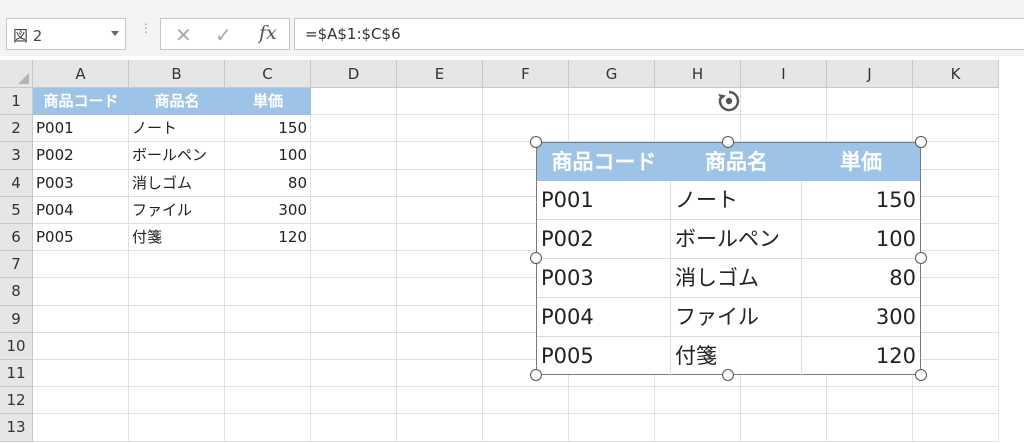 The width and height of the screenshot is (1024, 443). Describe the element at coordinates (16, 156) in the screenshot. I see `row-header-3: 3` at that location.